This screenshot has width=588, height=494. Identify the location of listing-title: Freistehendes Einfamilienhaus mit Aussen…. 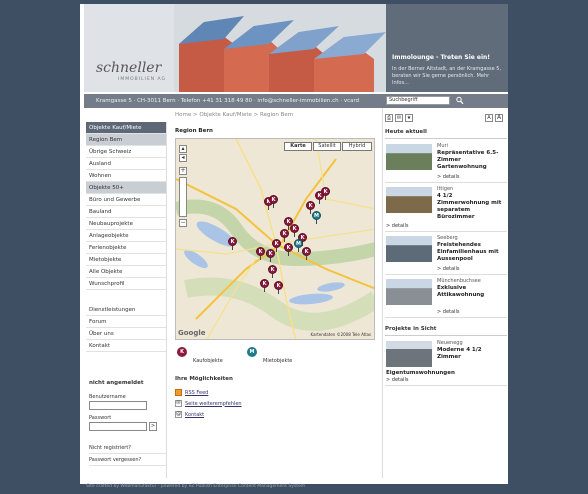
(471, 252).